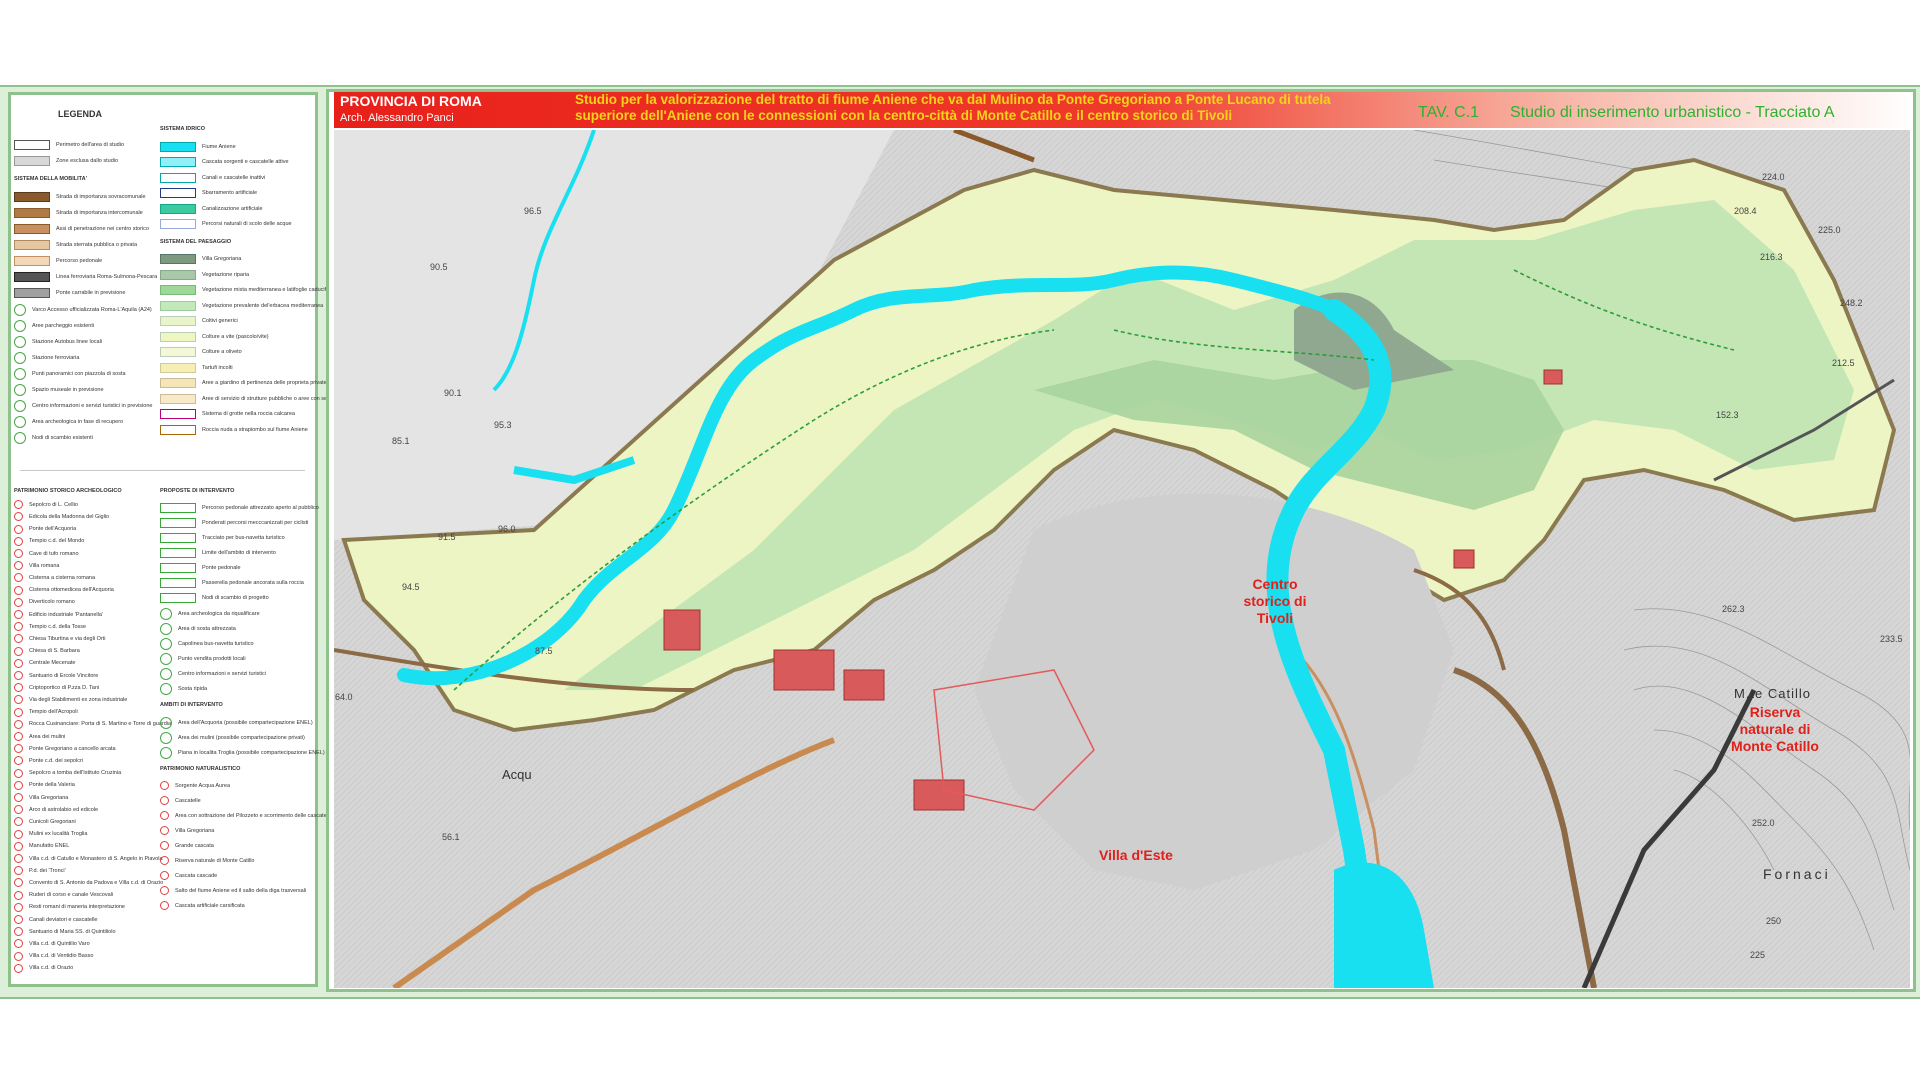  I want to click on legend-item-label: Fiume Aniene, so click(219, 146).